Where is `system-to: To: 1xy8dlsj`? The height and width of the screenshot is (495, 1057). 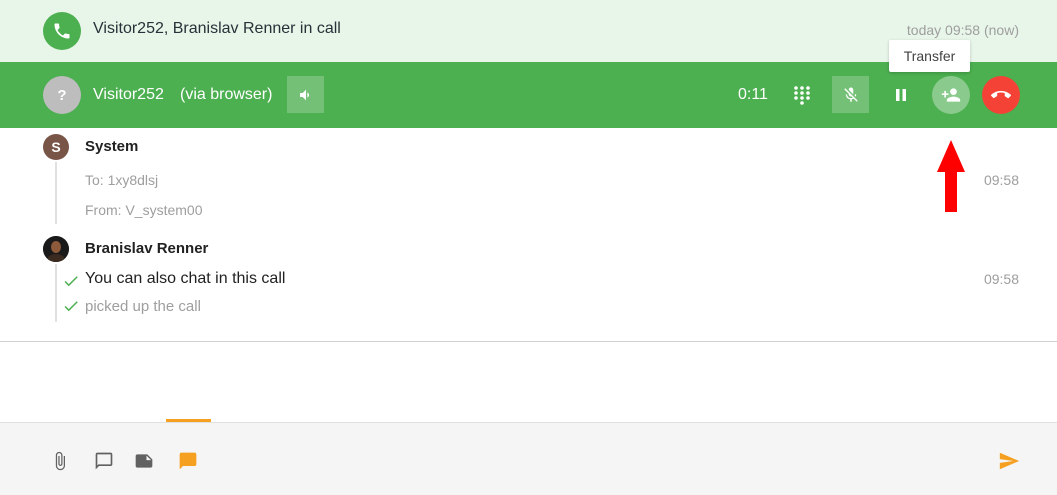 system-to: To: 1xy8dlsj is located at coordinates (122, 180).